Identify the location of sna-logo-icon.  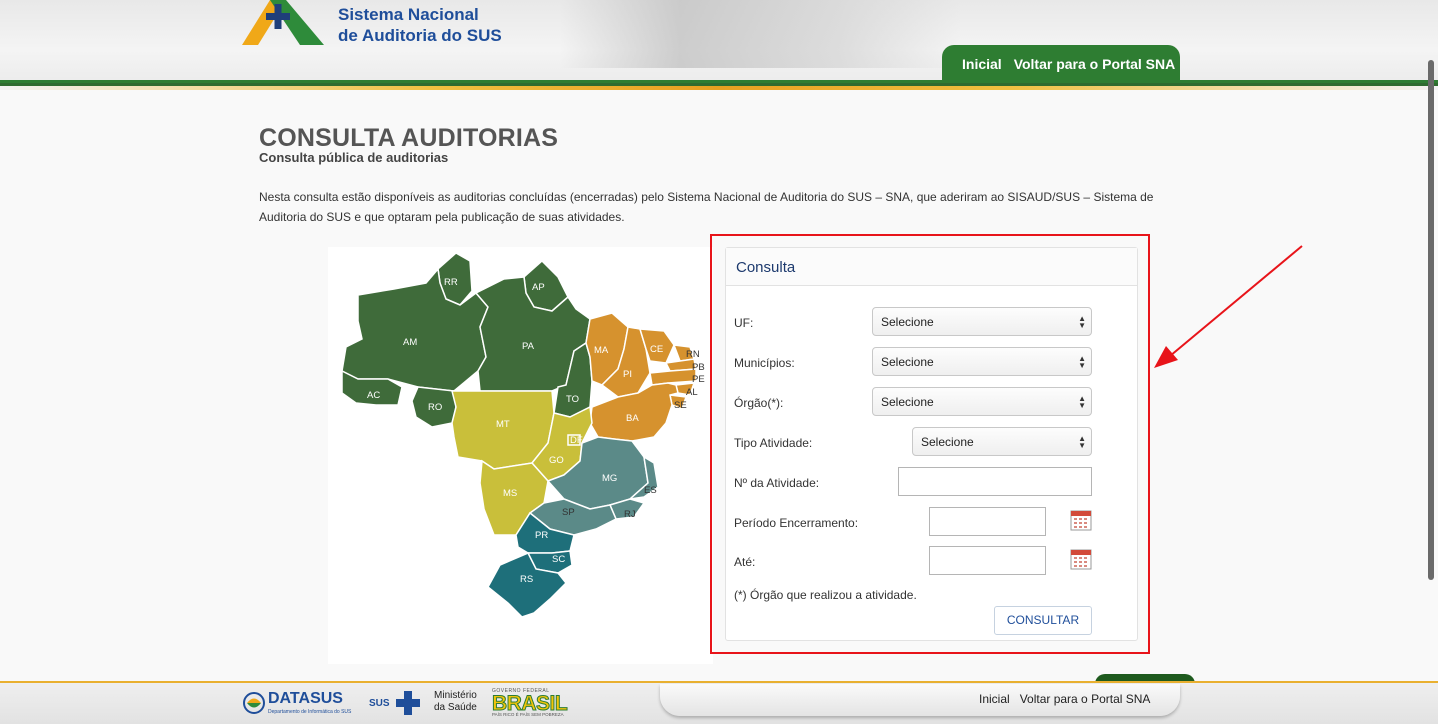
(285, 25).